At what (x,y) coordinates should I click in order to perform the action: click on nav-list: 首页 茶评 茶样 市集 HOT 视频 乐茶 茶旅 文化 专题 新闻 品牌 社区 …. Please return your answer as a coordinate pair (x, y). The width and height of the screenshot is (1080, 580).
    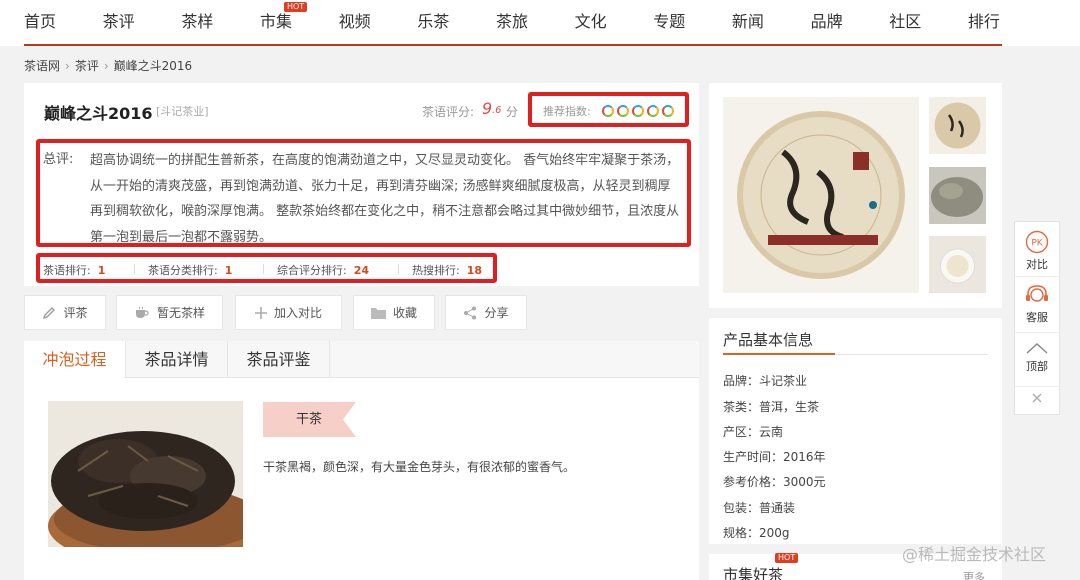
    Looking at the image, I should click on (512, 22).